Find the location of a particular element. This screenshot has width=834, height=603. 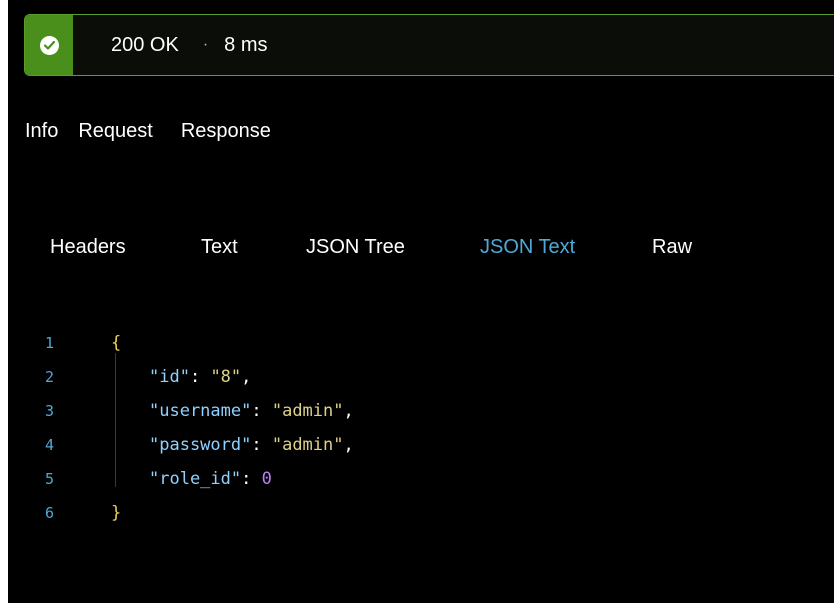

tab-info: Info is located at coordinates (41, 131).